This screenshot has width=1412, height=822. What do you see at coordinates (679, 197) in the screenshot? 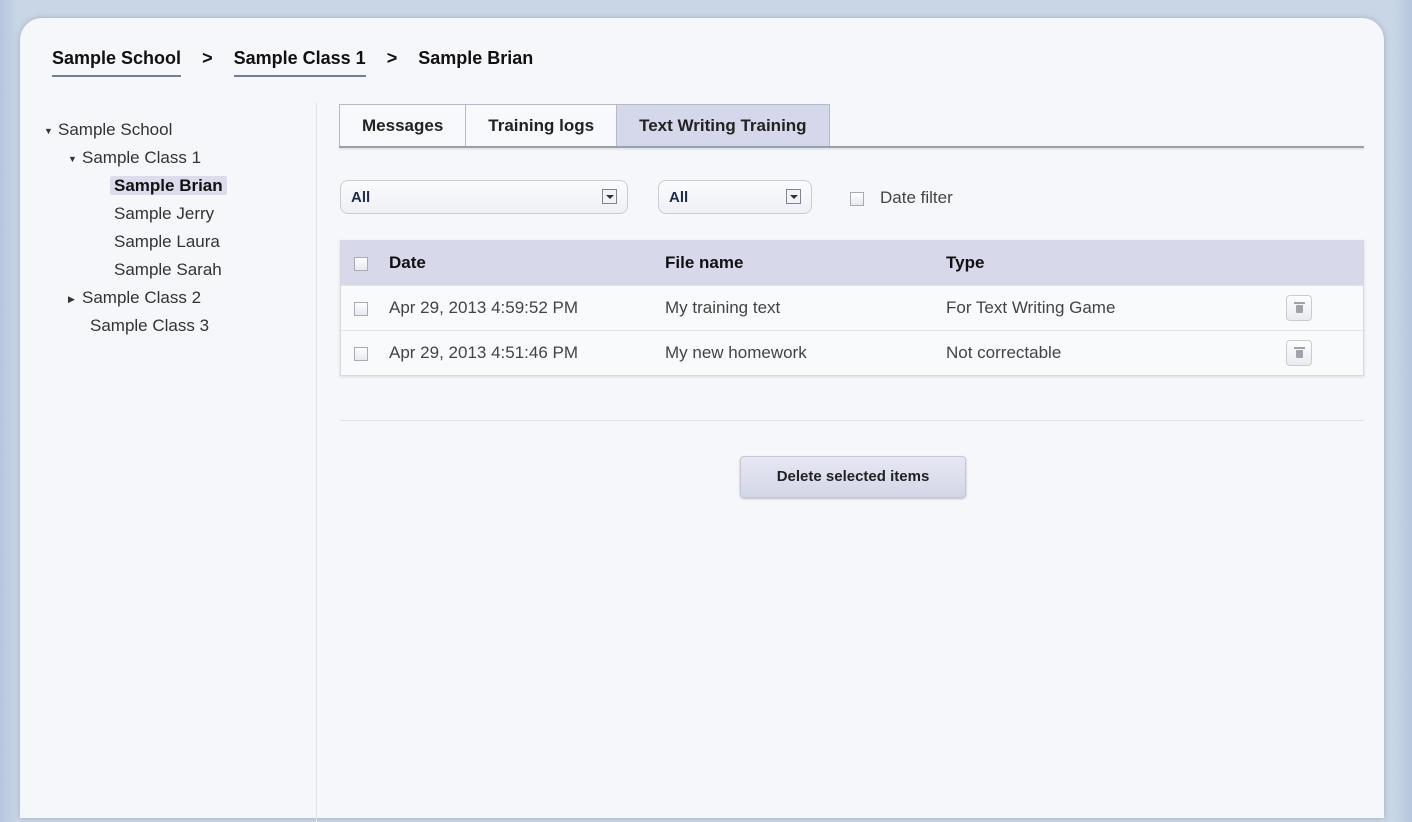
I see `filter-select-2-value: All` at bounding box center [679, 197].